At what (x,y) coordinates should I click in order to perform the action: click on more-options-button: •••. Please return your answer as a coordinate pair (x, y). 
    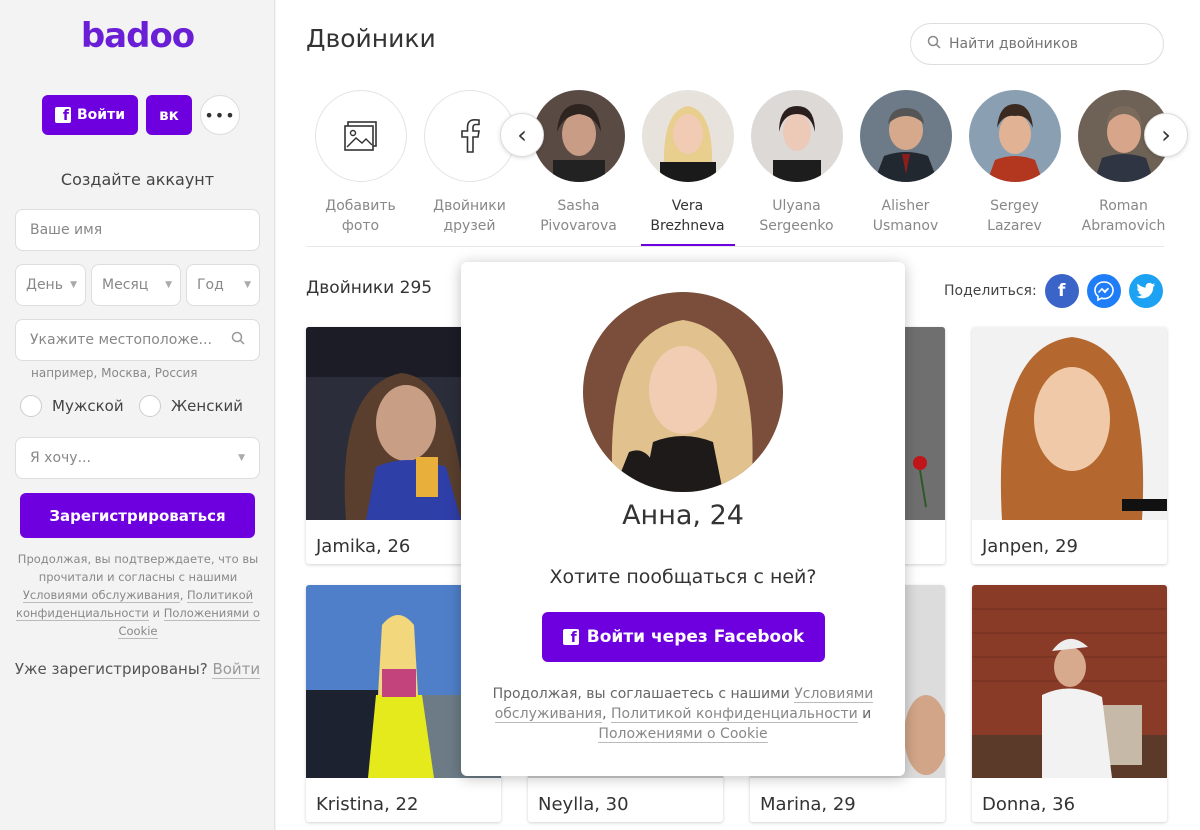
    Looking at the image, I should click on (220, 115).